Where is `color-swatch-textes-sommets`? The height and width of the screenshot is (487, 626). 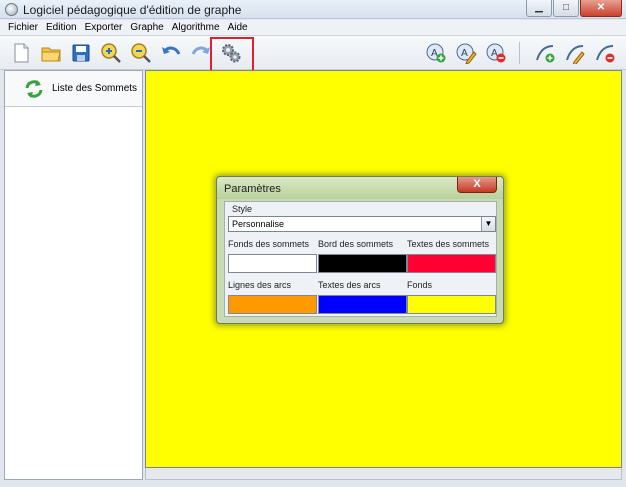 color-swatch-textes-sommets is located at coordinates (451, 263).